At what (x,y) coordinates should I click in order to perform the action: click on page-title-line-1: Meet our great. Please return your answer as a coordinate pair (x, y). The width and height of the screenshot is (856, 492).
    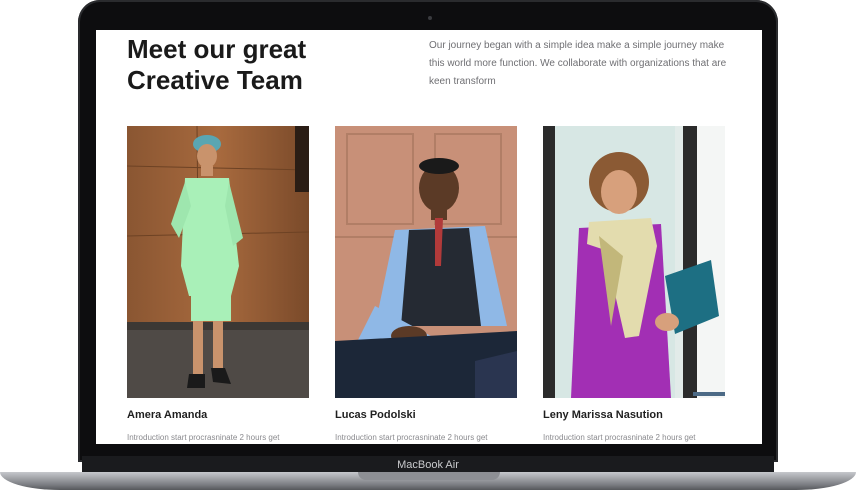
    Looking at the image, I should click on (217, 49).